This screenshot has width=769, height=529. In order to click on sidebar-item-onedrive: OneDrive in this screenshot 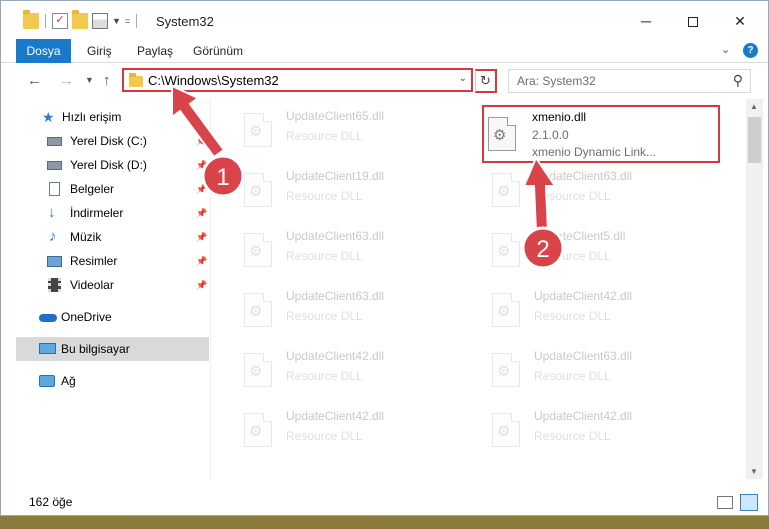, I will do `click(112, 317)`.